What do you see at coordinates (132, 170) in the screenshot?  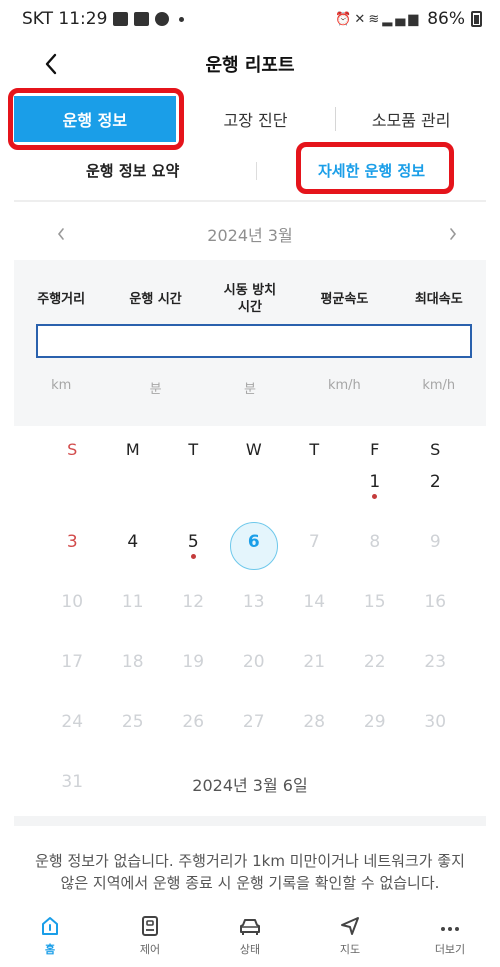 I see `subtab-summary: 운행 정보 요약` at bounding box center [132, 170].